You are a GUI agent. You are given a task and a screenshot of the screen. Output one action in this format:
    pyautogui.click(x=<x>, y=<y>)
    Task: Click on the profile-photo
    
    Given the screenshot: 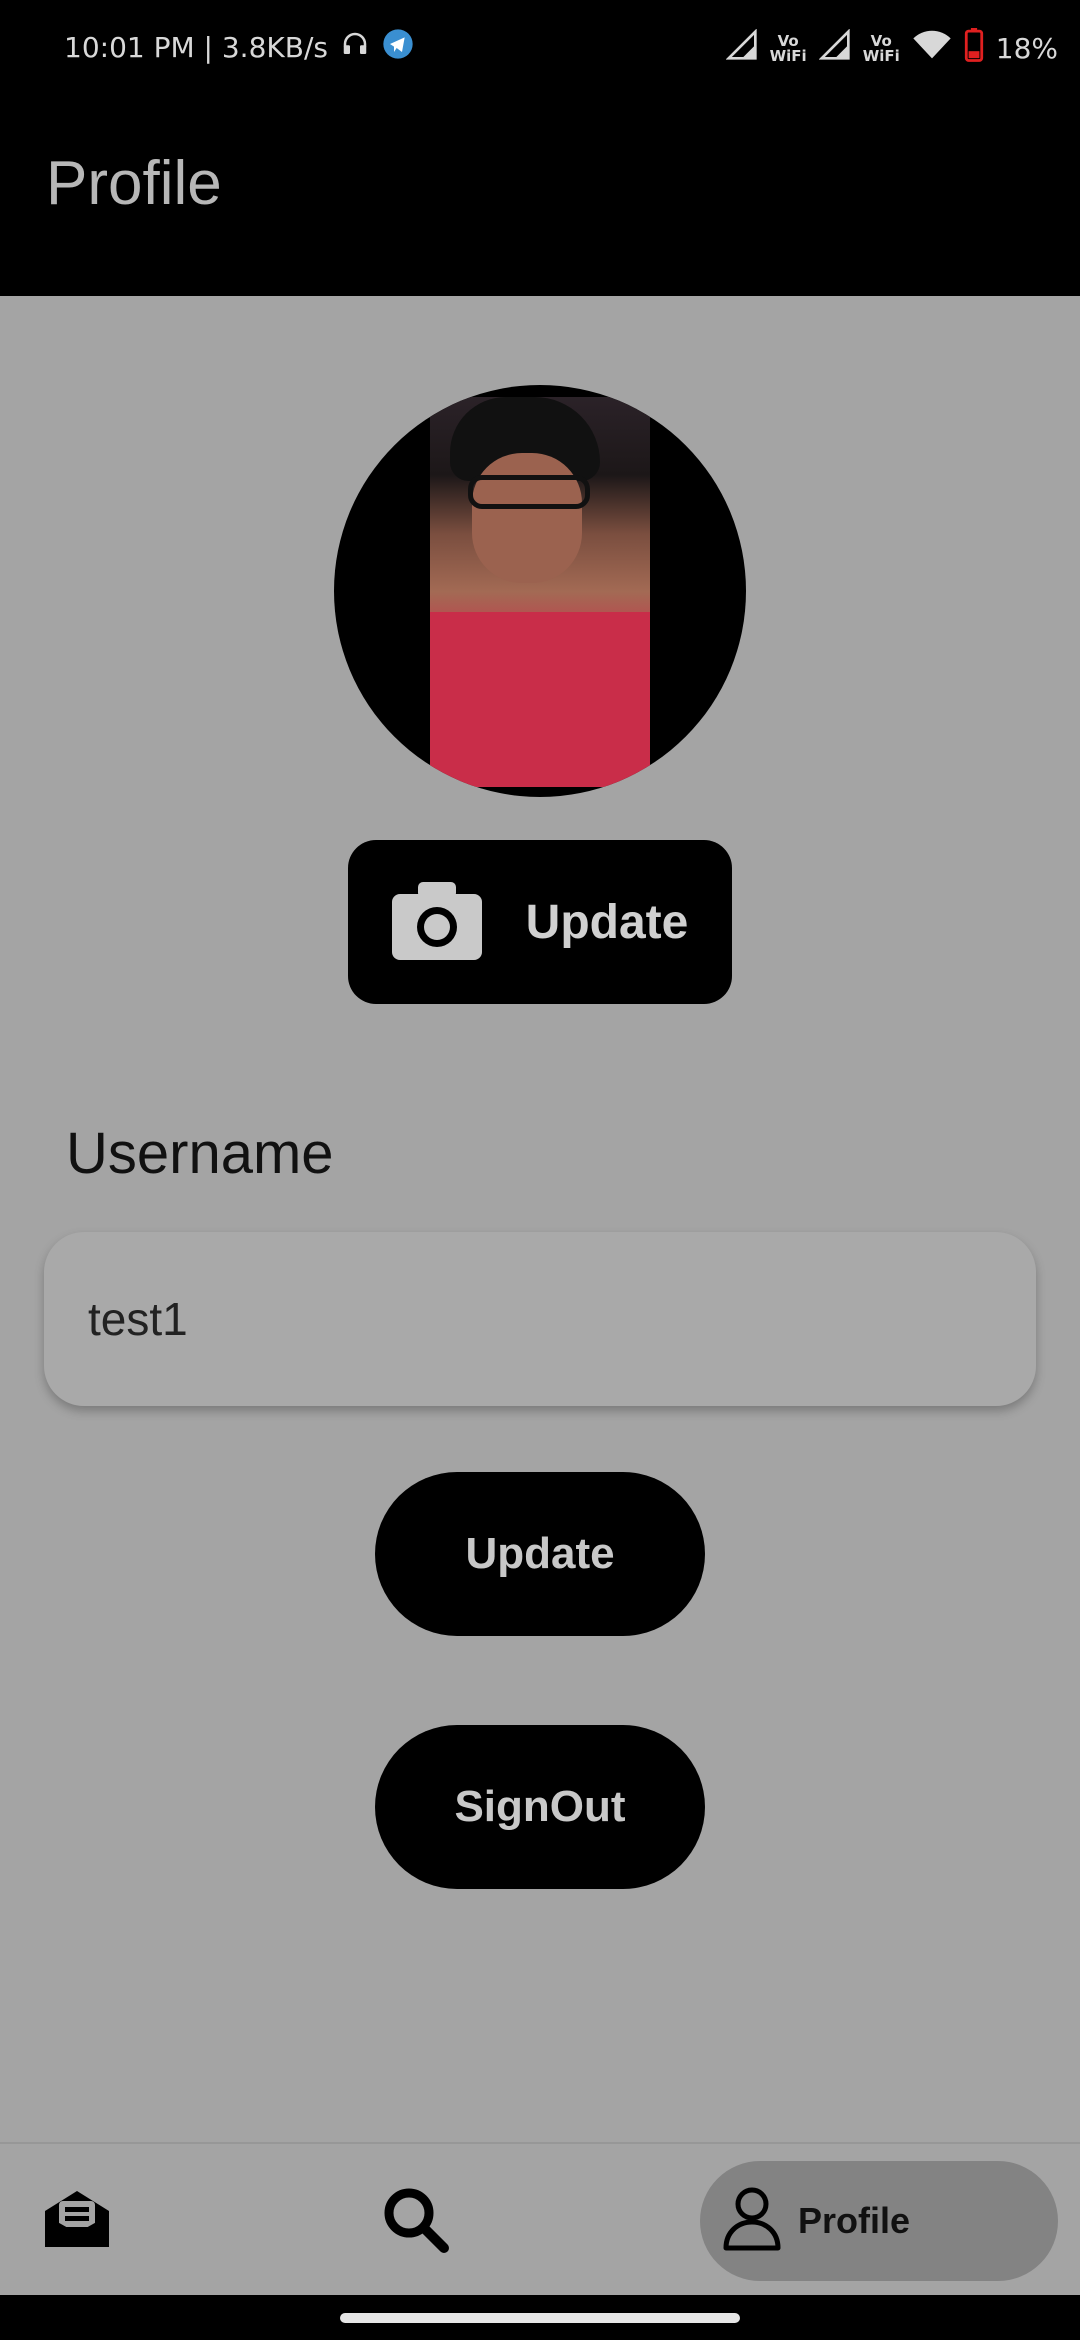 What is the action you would take?
    pyautogui.click(x=540, y=592)
    